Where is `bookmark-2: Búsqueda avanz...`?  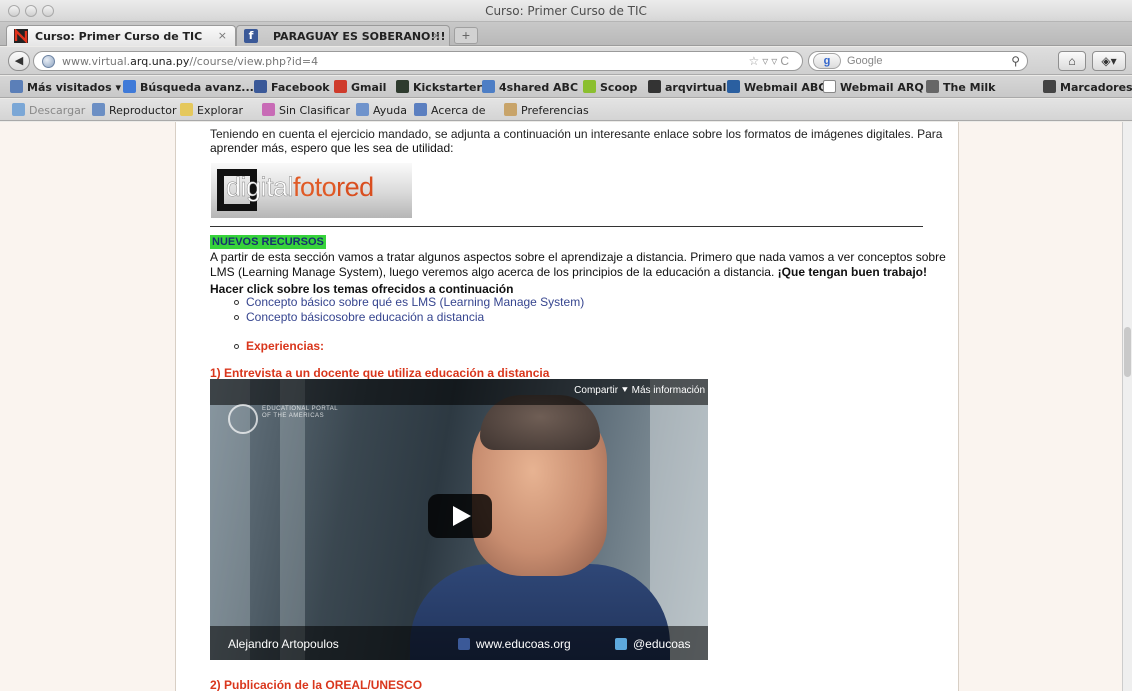 bookmark-2: Búsqueda avanz... is located at coordinates (188, 87).